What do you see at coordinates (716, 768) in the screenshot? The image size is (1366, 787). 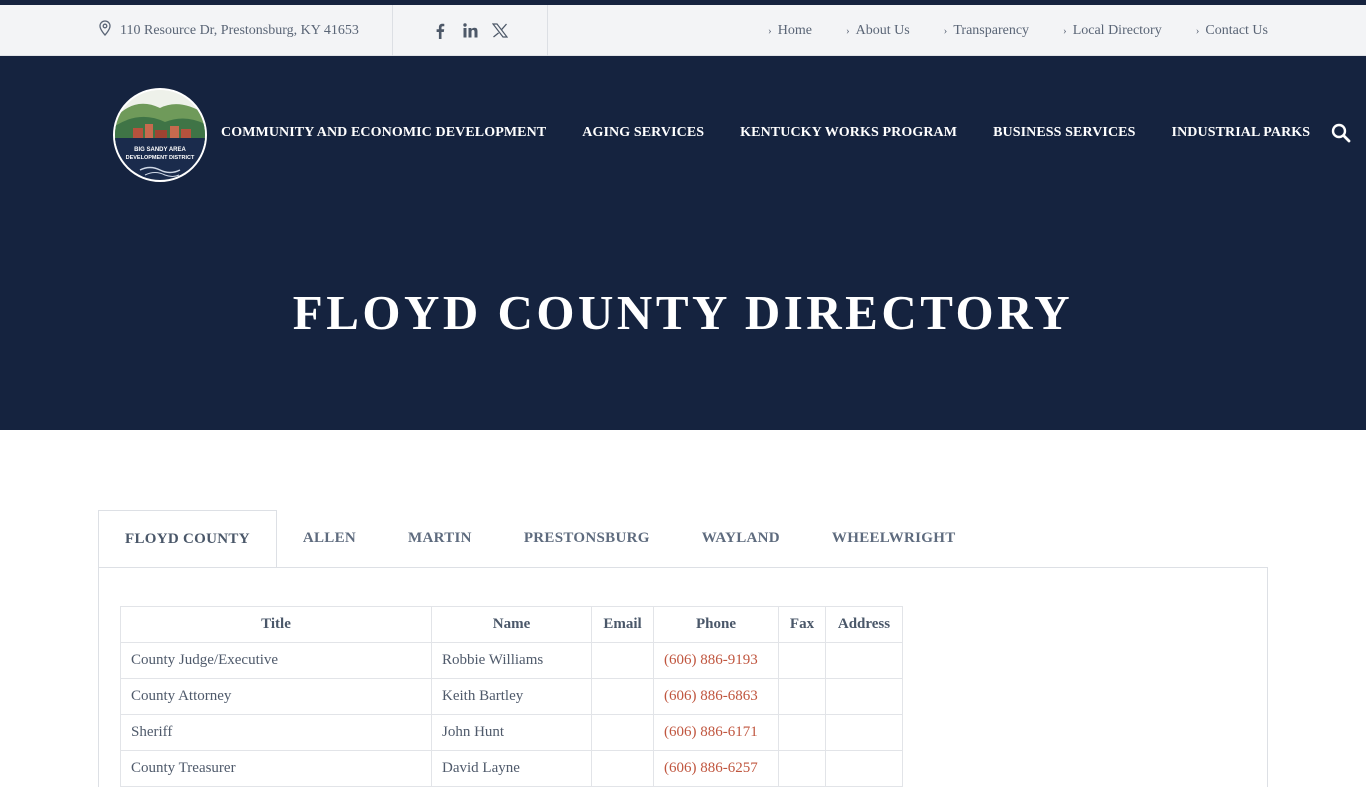 I see `cell-phone-link: (606) 886-6257` at bounding box center [716, 768].